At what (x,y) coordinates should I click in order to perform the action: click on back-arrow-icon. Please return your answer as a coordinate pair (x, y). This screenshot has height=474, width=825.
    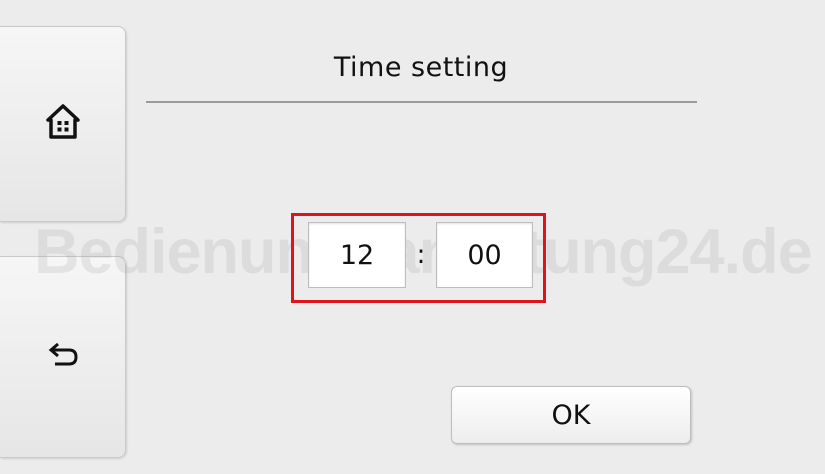
    Looking at the image, I should click on (63, 357).